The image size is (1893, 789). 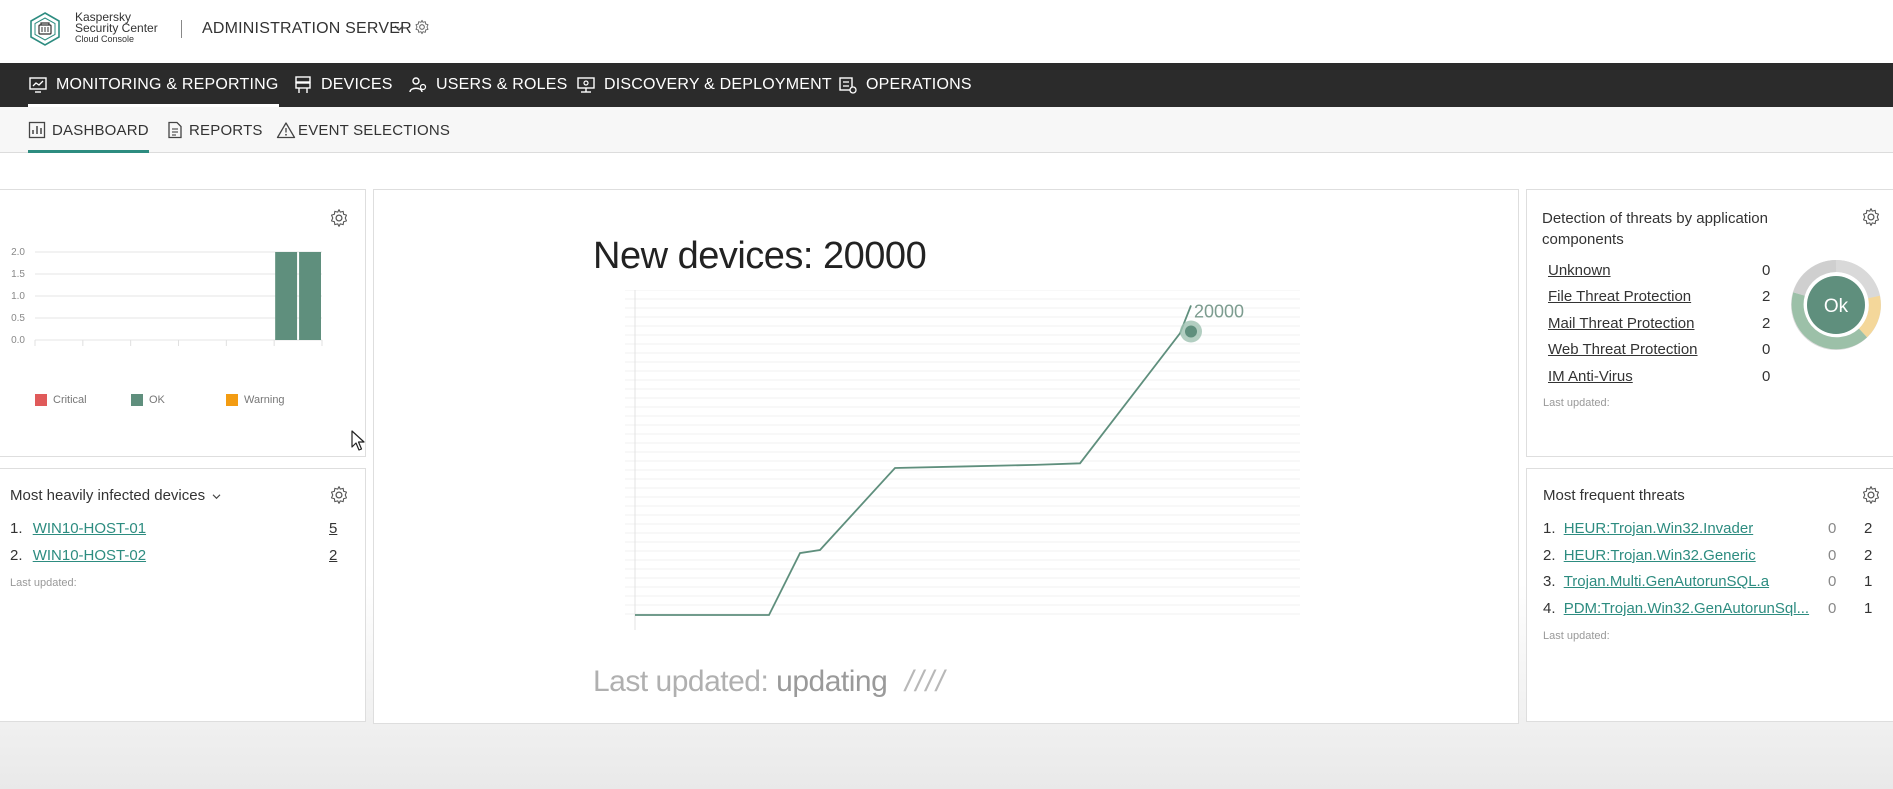 I want to click on nav-monitoring-reporting: MONITORING & REPORTING, so click(x=153, y=85).